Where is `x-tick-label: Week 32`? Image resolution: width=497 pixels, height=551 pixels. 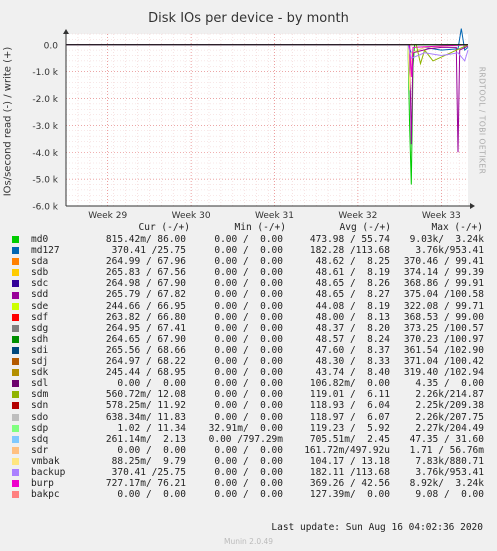 x-tick-label: Week 32 is located at coordinates (357, 216).